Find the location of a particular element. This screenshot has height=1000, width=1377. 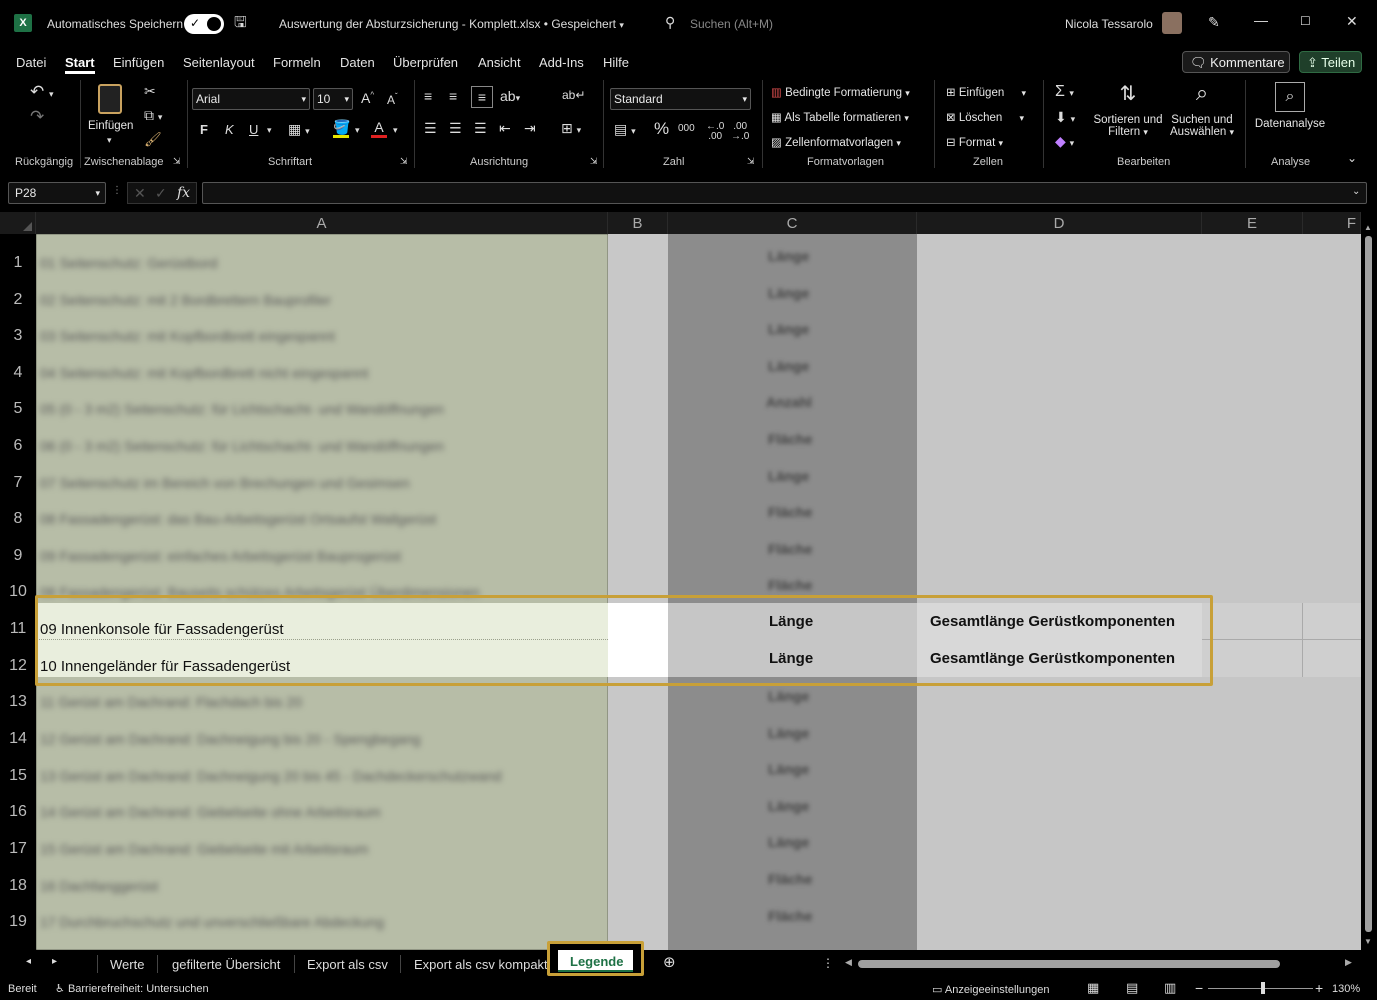

cut-icon: ✂ is located at coordinates (150, 91).